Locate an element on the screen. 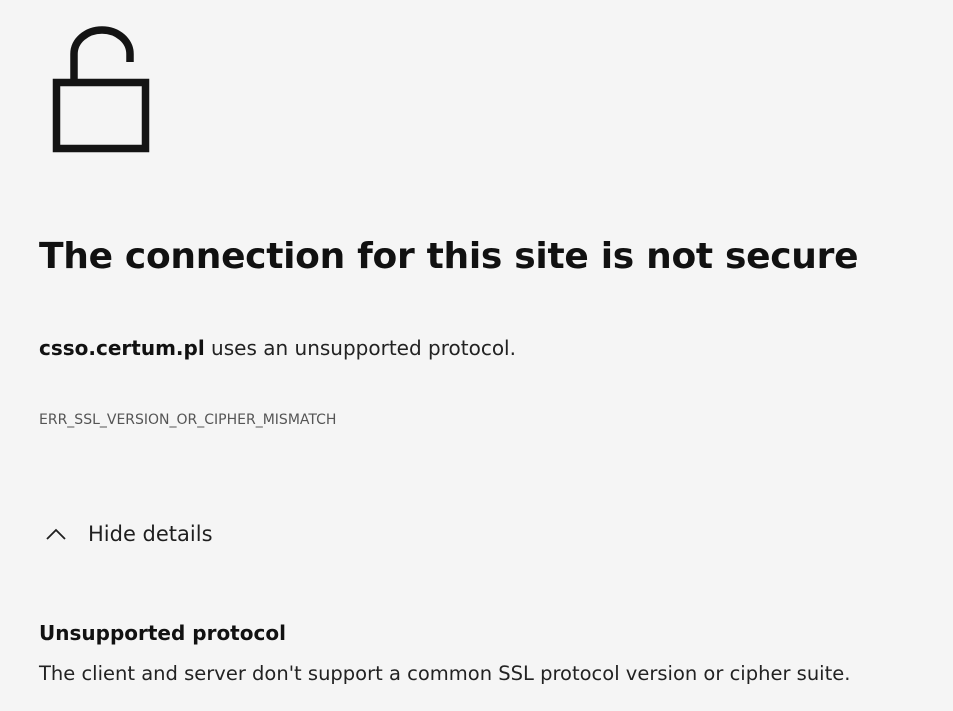 The width and height of the screenshot is (953, 711). error-description-text: uses an unsupported protocol. is located at coordinates (360, 348).